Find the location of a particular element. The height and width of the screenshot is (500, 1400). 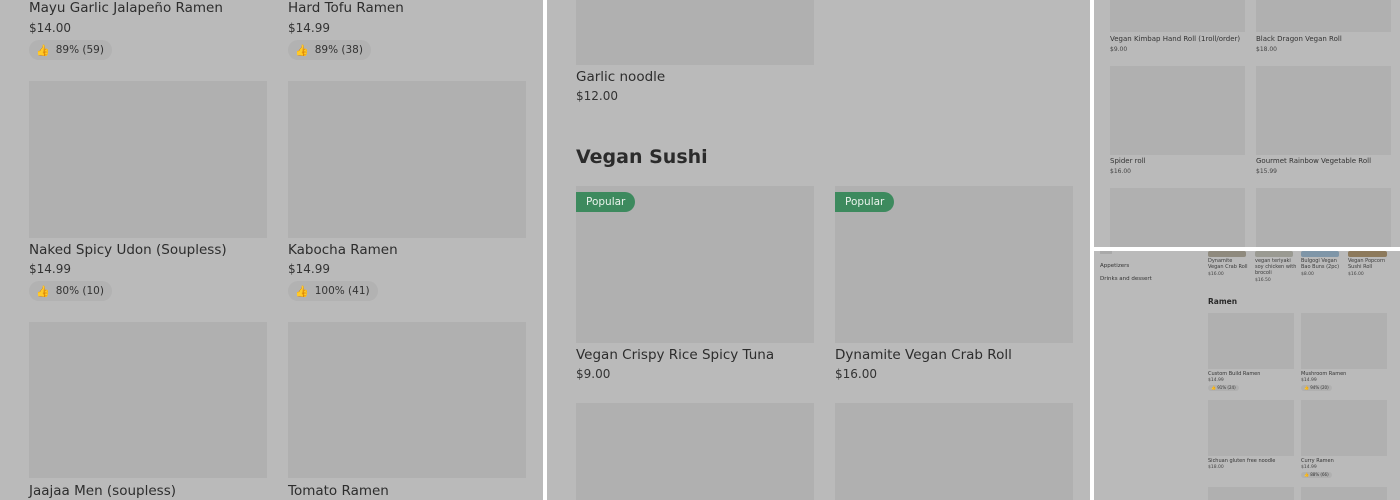

rating-text: 88% (66) is located at coordinates (1319, 474).